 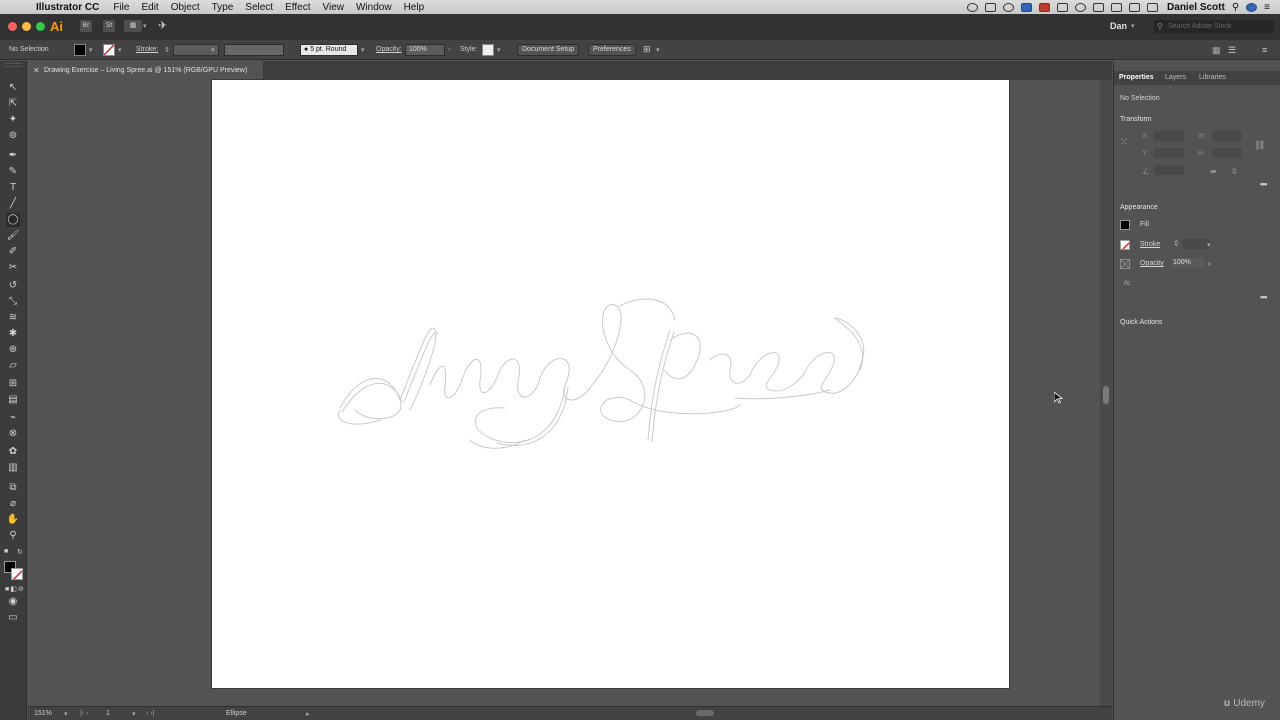 What do you see at coordinates (1267, 7) in the screenshot?
I see `notification-center-icon: ≡` at bounding box center [1267, 7].